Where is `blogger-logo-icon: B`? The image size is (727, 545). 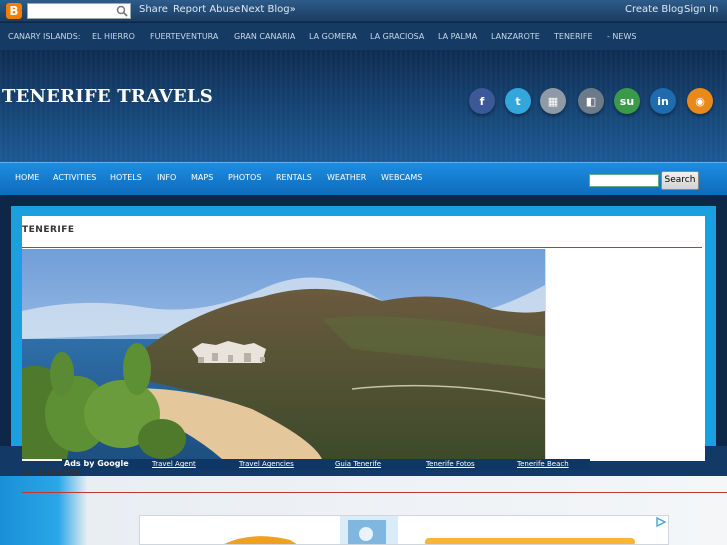
blogger-logo-icon: B is located at coordinates (14, 11).